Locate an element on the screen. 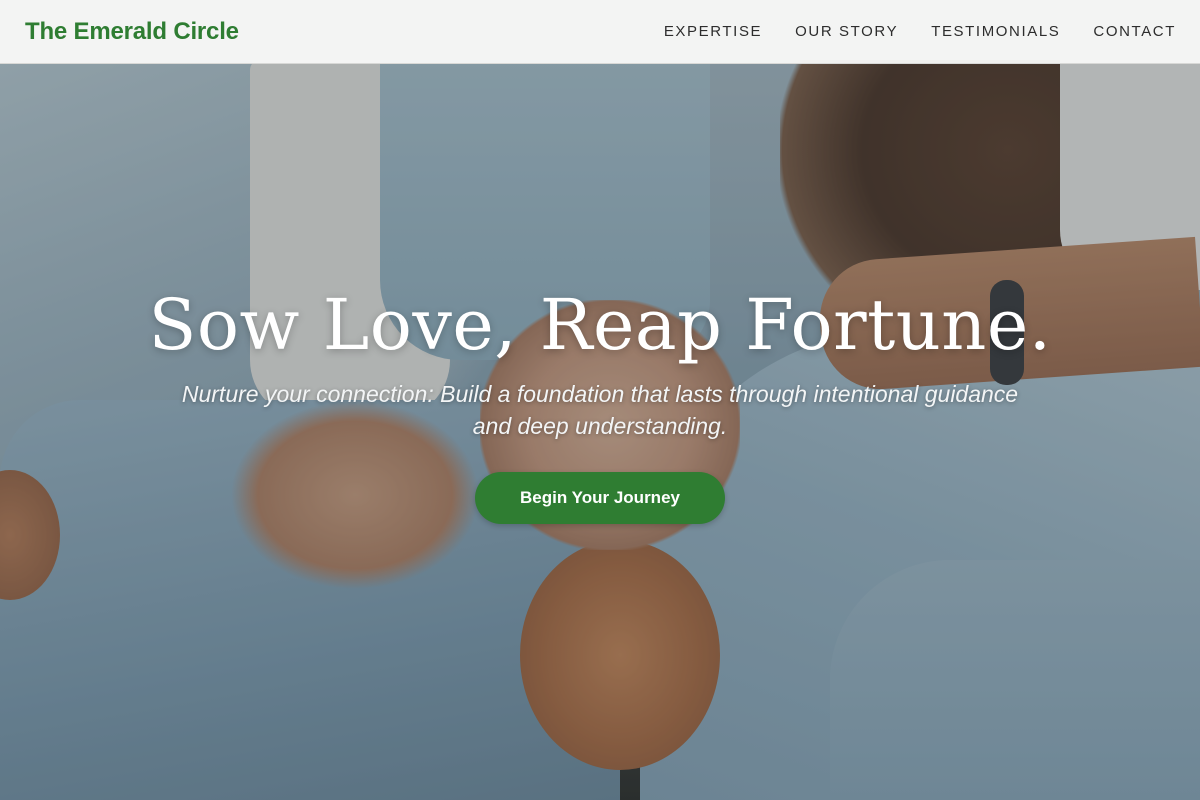 Image resolution: width=1200 pixels, height=800 pixels. hero-headline: Sow Love, Reap Fortune. is located at coordinates (600, 325).